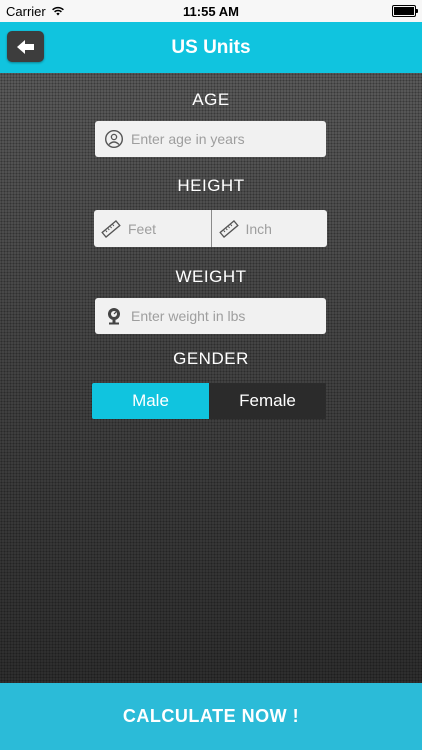 This screenshot has height=750, width=422. Describe the element at coordinates (211, 185) in the screenshot. I see `height-label: HEIGHT` at that location.